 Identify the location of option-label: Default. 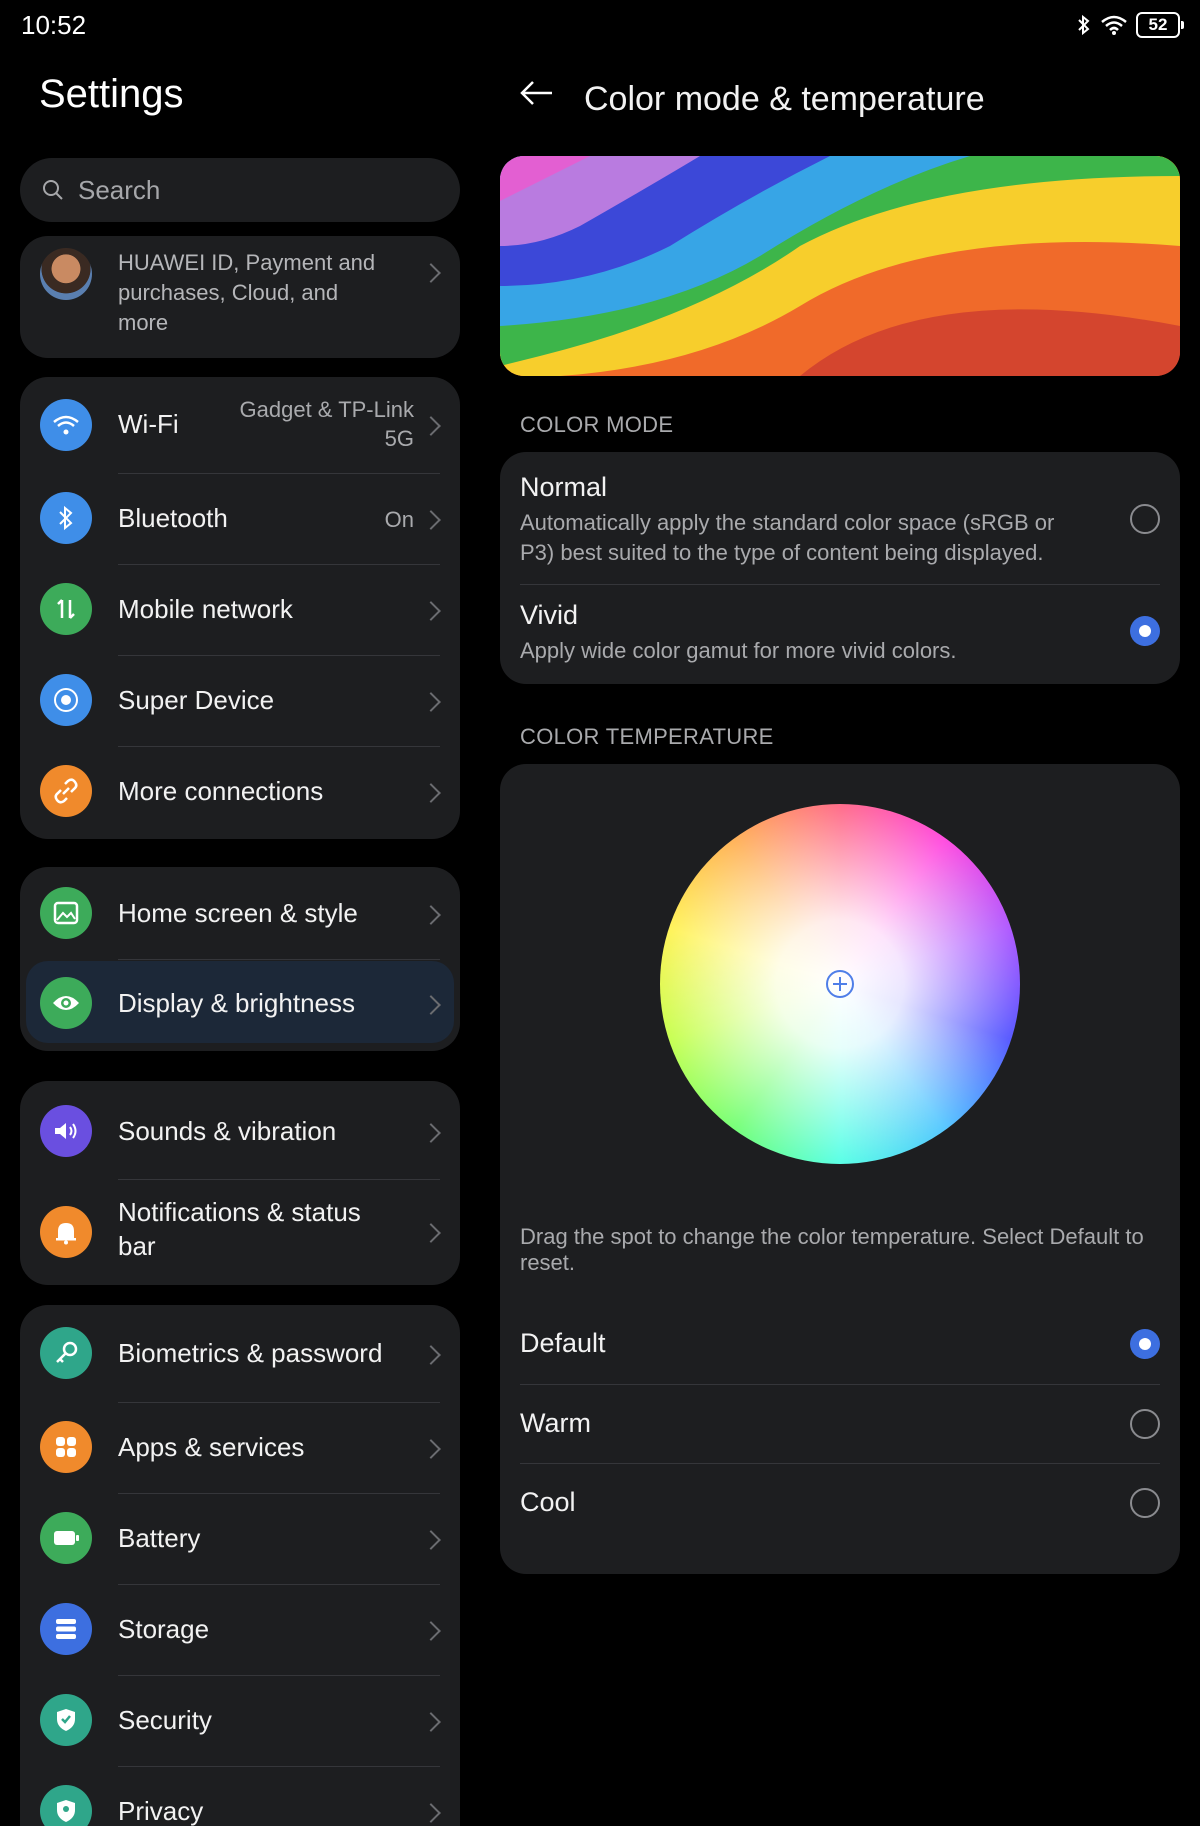
(563, 1343).